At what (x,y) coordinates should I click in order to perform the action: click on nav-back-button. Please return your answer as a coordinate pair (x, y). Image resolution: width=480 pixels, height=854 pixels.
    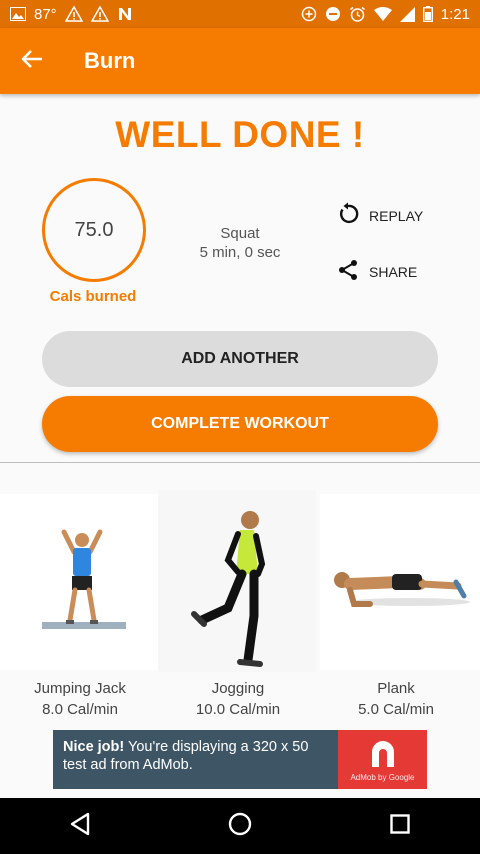
    Looking at the image, I should click on (80, 826).